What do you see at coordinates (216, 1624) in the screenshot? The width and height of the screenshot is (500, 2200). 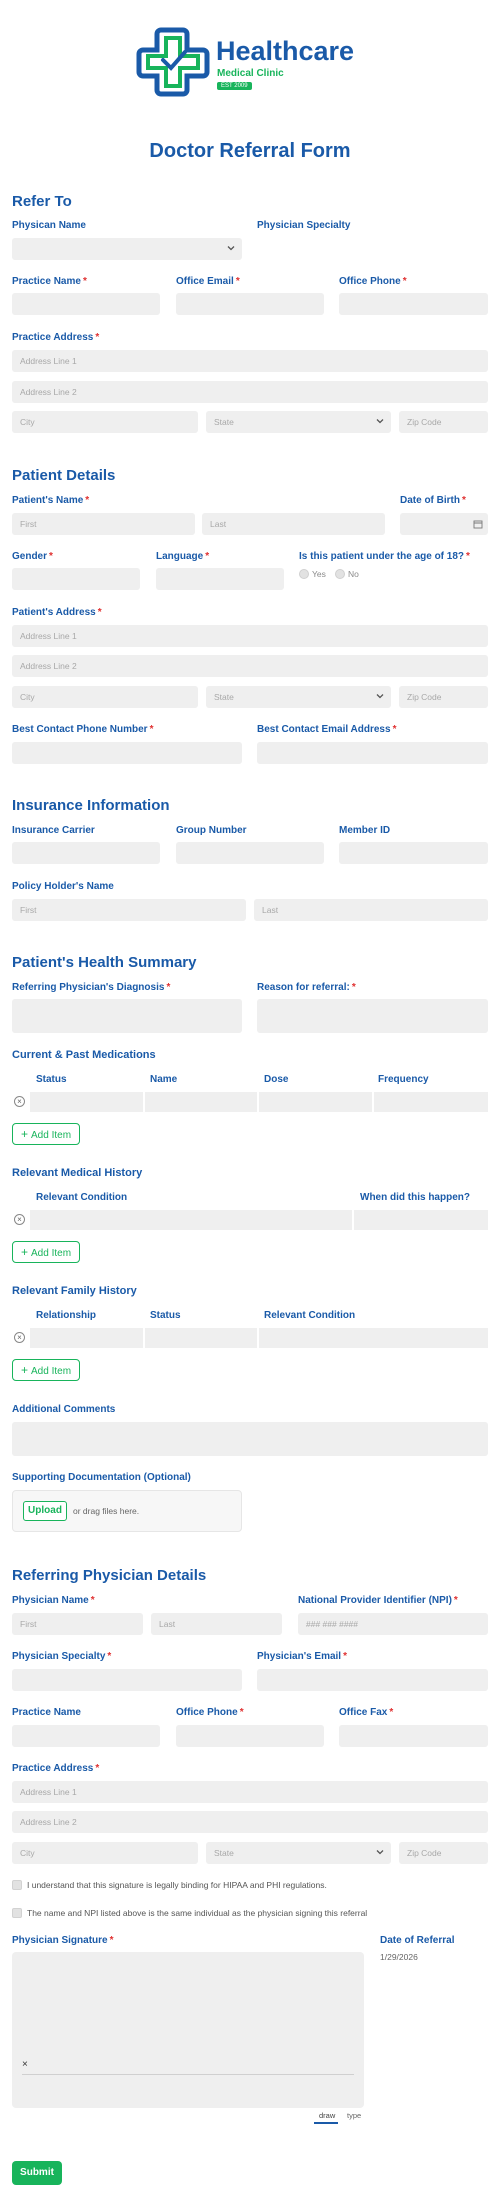 I see `ref-physician-last-input: Last` at bounding box center [216, 1624].